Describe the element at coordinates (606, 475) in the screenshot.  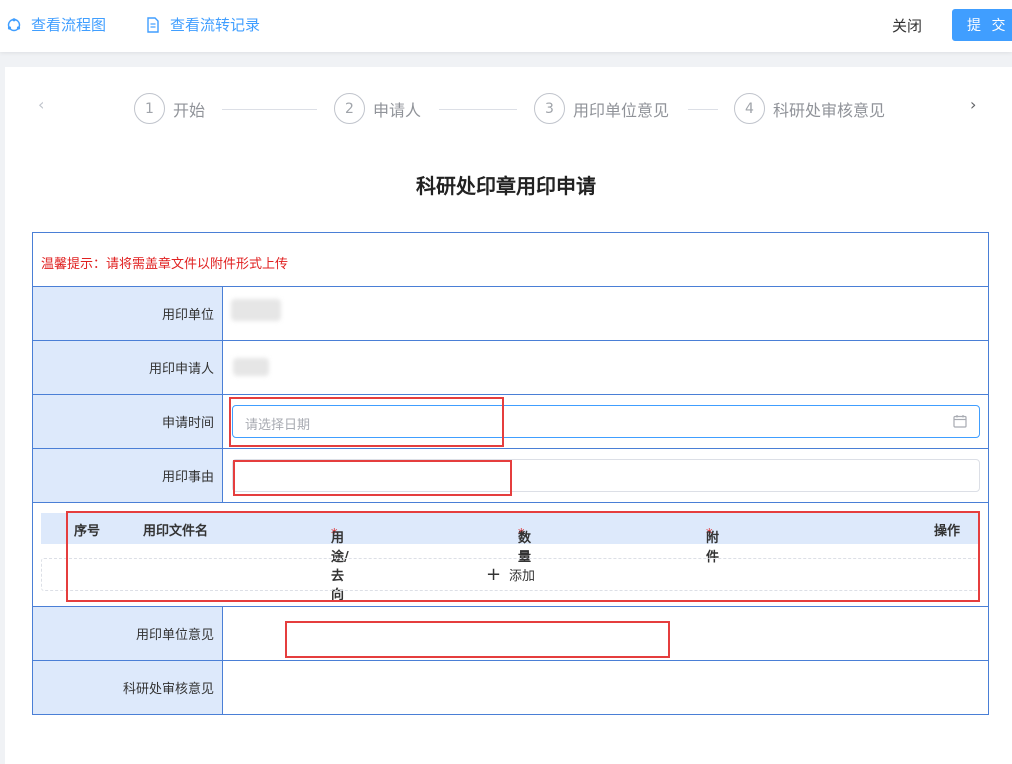
I see `reason-input` at that location.